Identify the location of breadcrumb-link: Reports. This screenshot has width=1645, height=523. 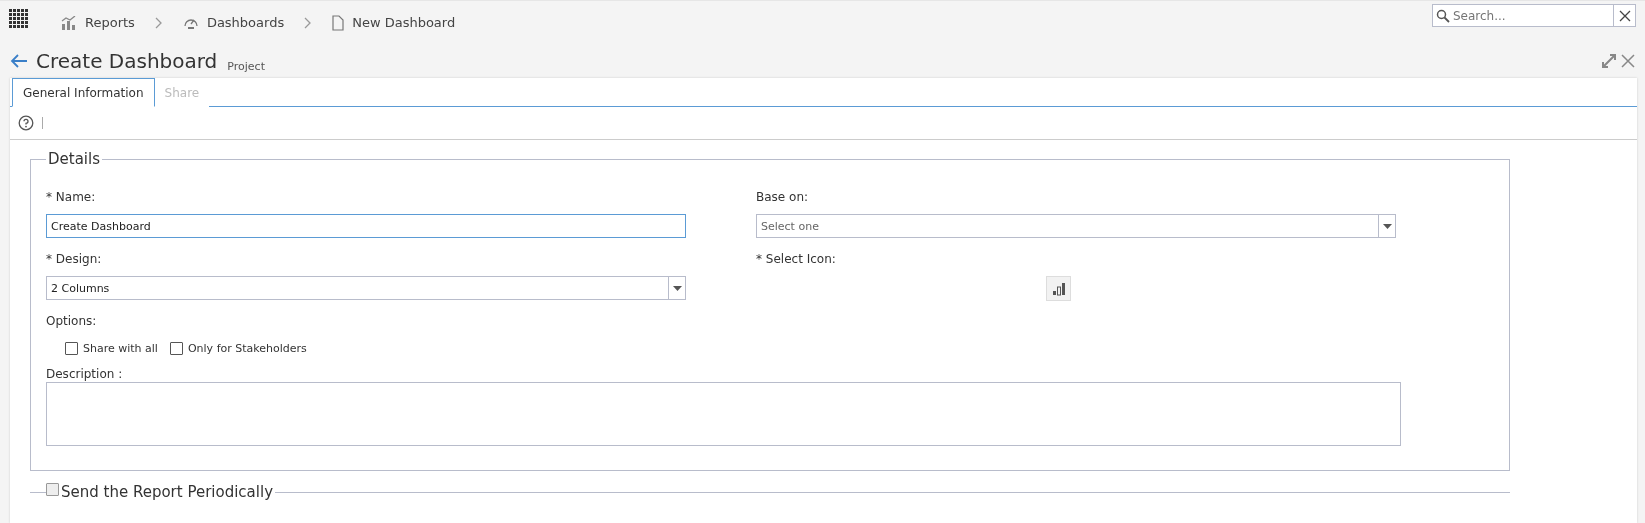
(110, 22).